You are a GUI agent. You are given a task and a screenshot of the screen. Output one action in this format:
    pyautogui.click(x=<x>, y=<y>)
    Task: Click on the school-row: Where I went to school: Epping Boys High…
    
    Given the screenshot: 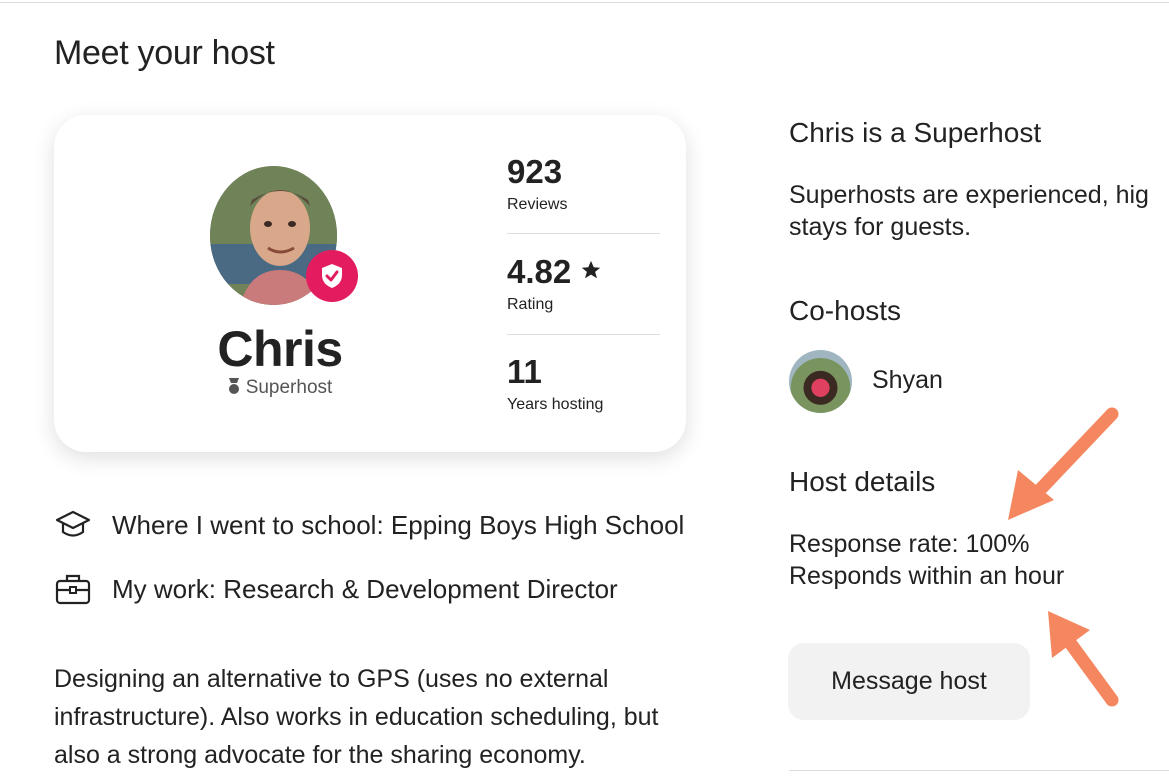 What is the action you would take?
    pyautogui.click(x=369, y=525)
    